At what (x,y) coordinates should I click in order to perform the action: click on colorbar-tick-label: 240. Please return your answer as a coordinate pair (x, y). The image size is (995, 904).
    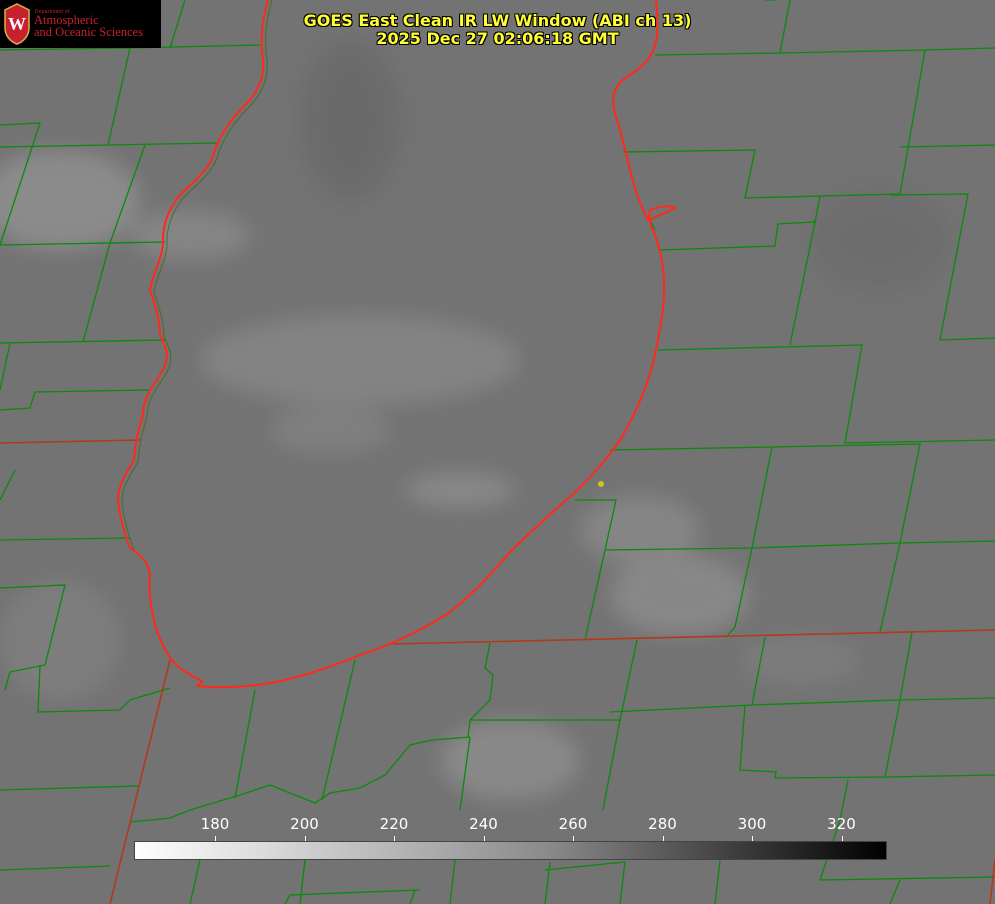
    Looking at the image, I should click on (483, 824).